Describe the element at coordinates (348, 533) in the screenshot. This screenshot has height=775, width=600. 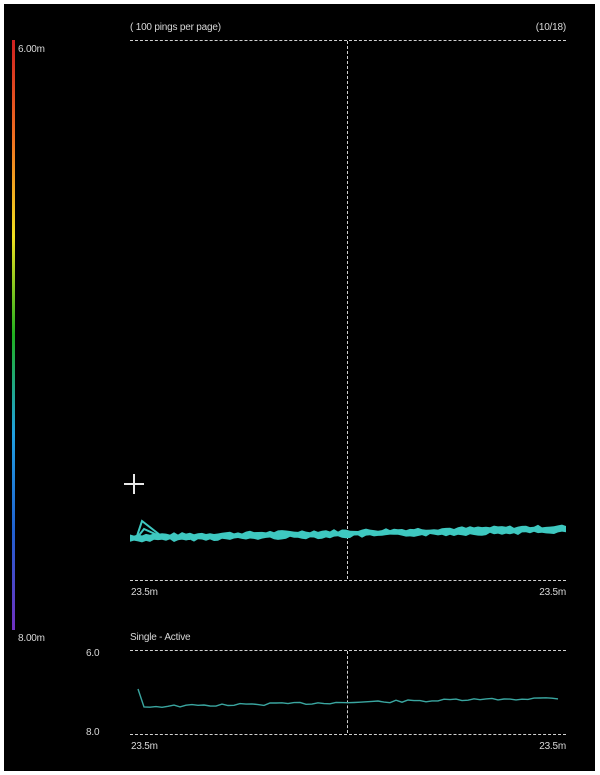
I see `seafloor-echo-band` at that location.